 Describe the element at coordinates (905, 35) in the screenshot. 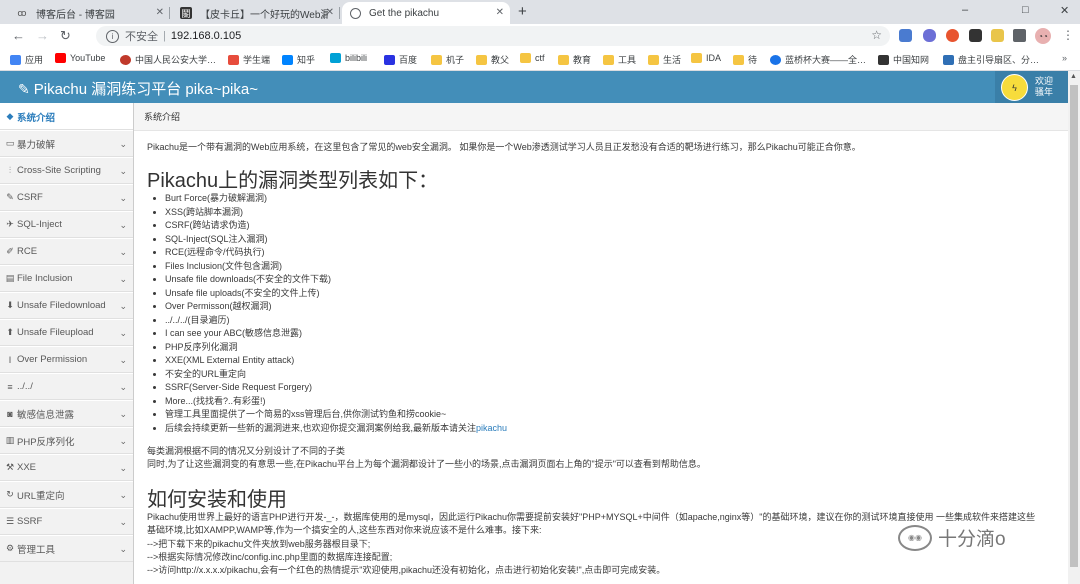

I see `translate-extension-icon` at that location.